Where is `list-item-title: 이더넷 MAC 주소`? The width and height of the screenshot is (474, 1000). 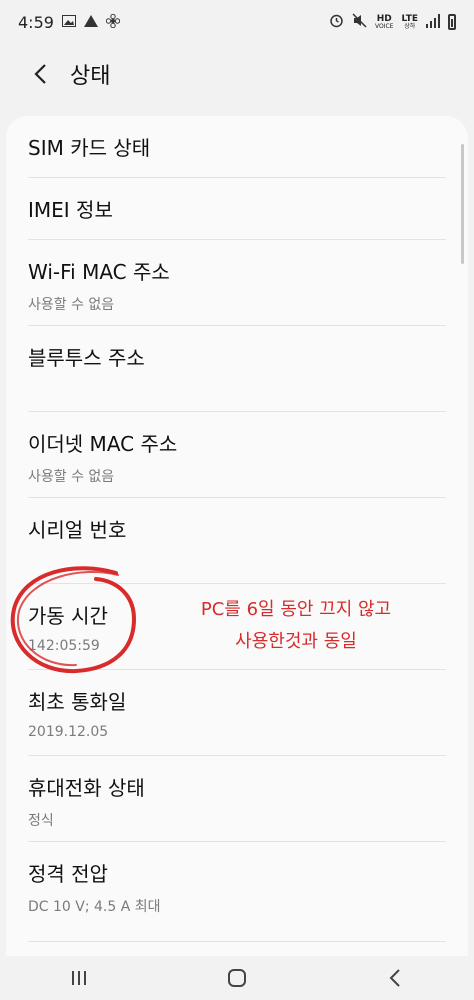 list-item-title: 이더넷 MAC 주소 is located at coordinates (103, 444).